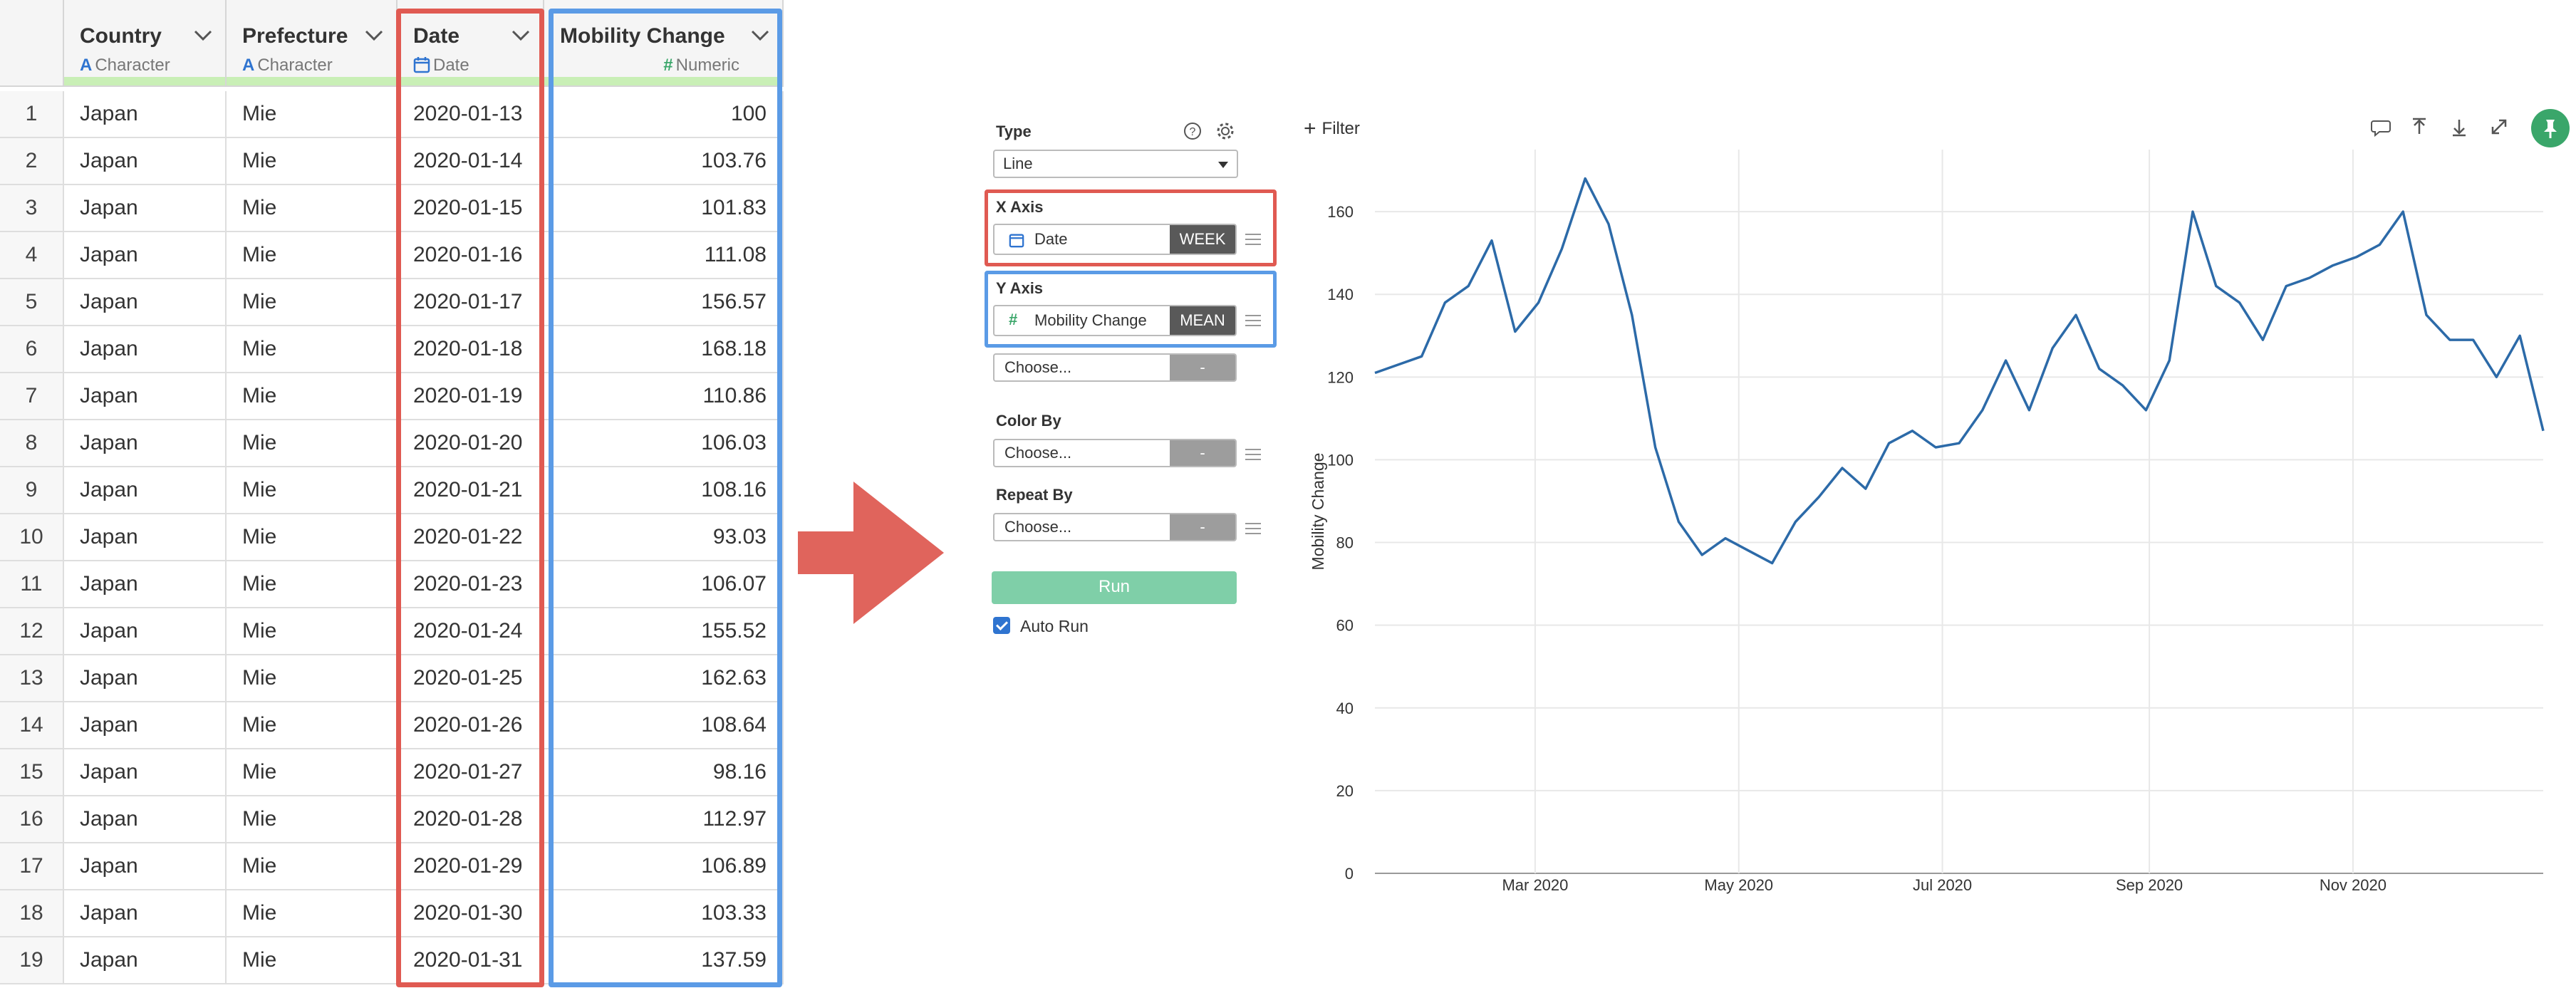 Image resolution: width=2576 pixels, height=993 pixels. Describe the element at coordinates (32, 725) in the screenshot. I see `row-index: 14` at that location.